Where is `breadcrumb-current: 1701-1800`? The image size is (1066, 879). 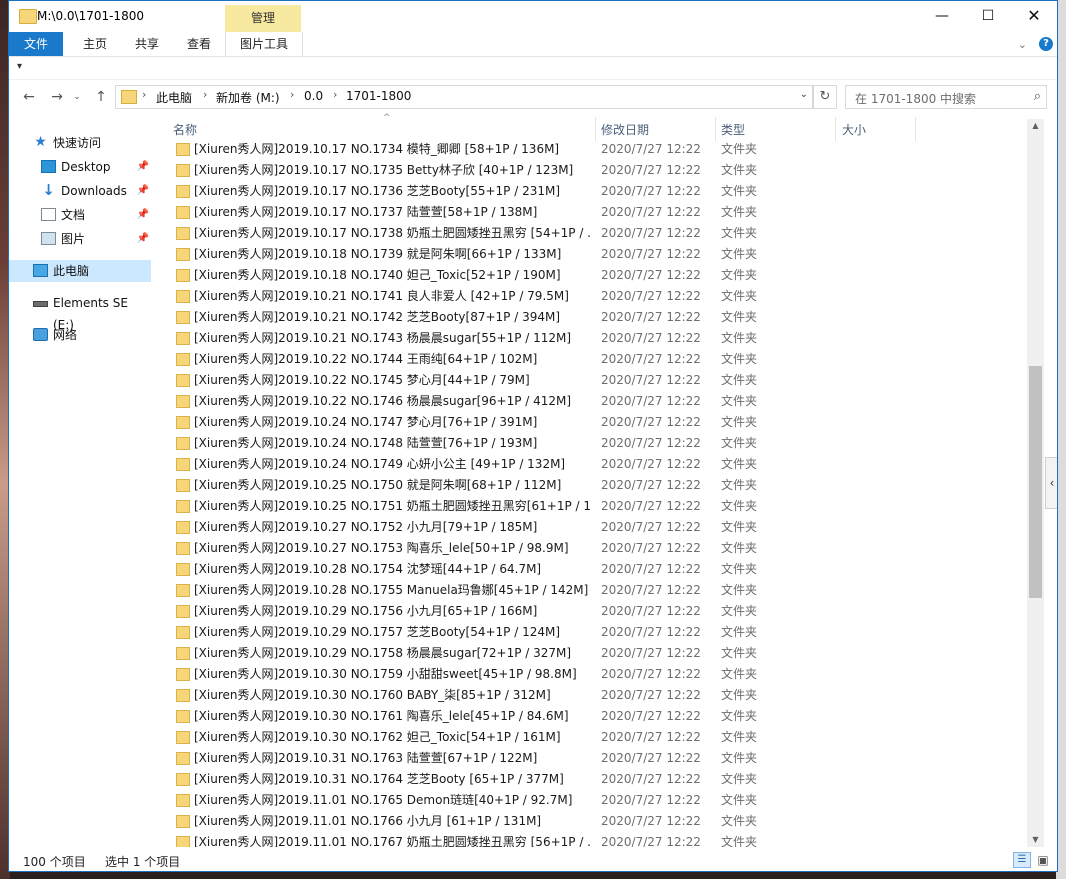 breadcrumb-current: 1701-1800 is located at coordinates (378, 96).